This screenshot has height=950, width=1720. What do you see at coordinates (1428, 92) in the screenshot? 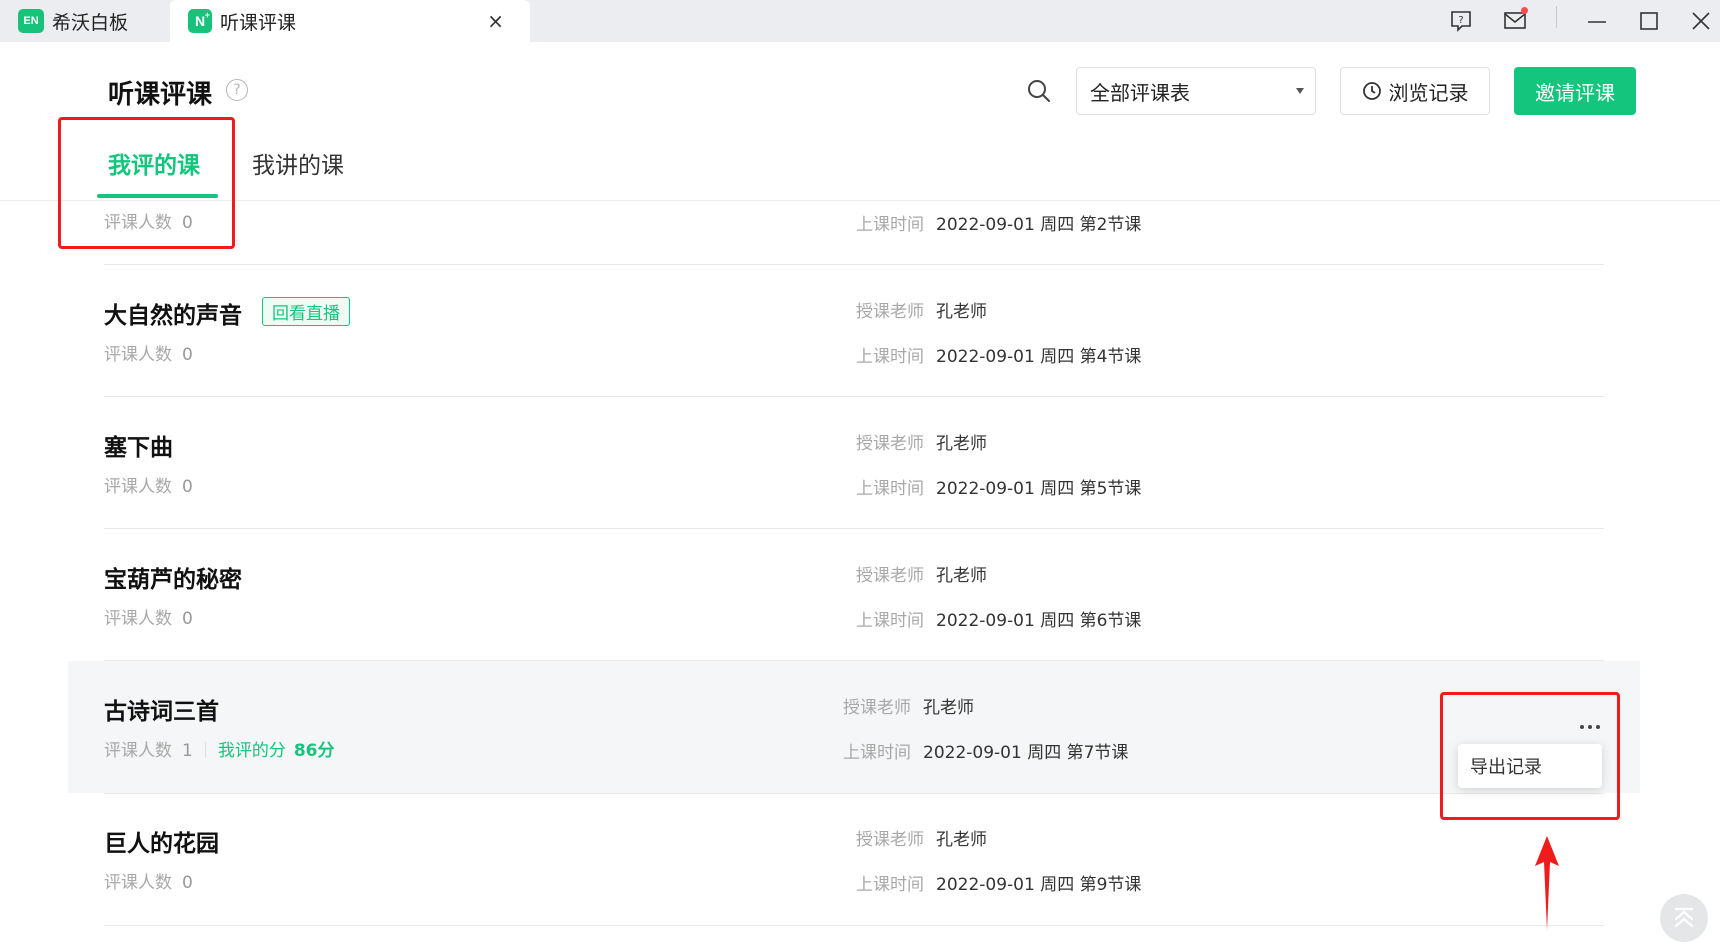
I see `browse-history-label: 浏览记录` at bounding box center [1428, 92].